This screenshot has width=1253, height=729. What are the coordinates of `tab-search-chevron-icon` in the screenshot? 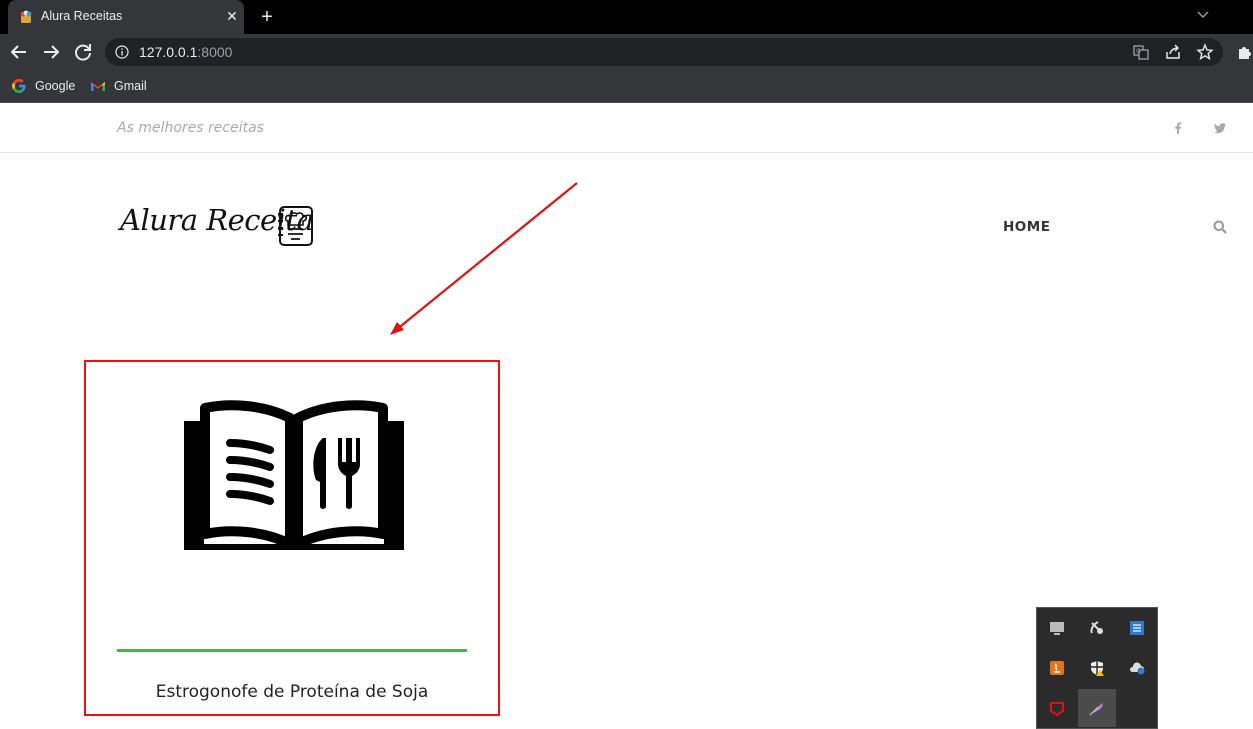 It's located at (1203, 14).